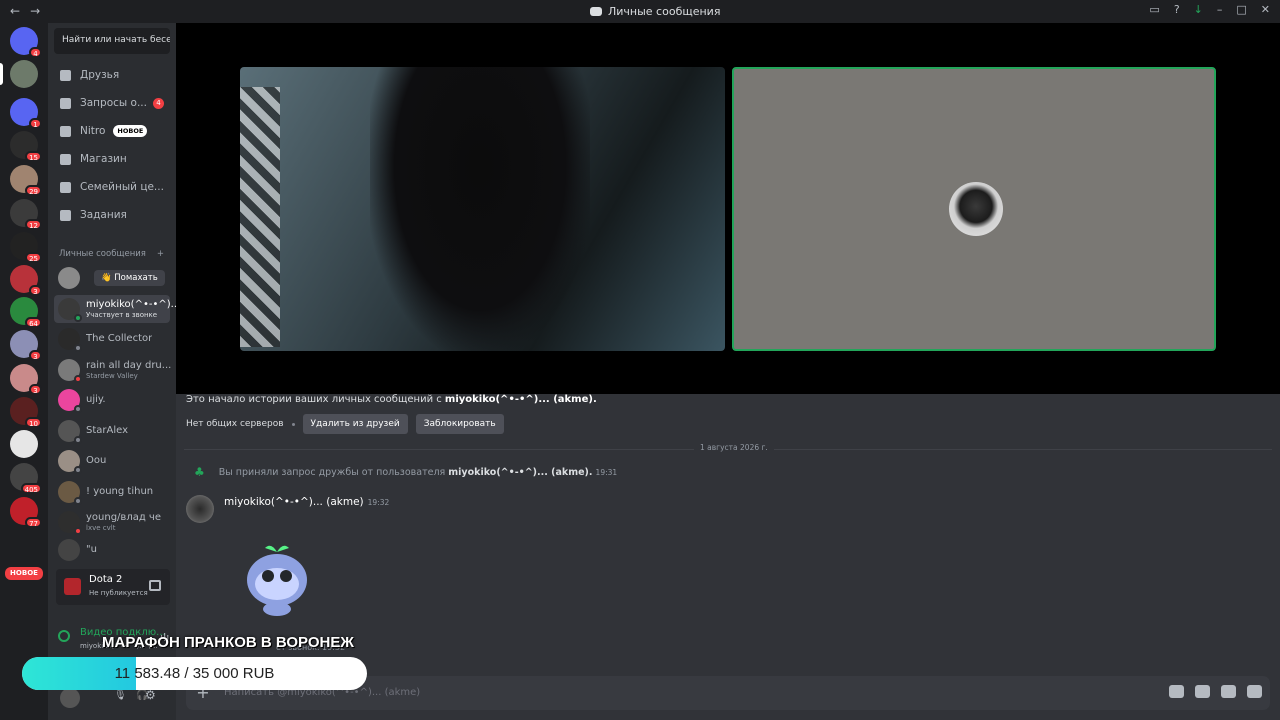 The image size is (1280, 720). Describe the element at coordinates (35, 11) in the screenshot. I see `forward-arrow-icon: →` at that location.